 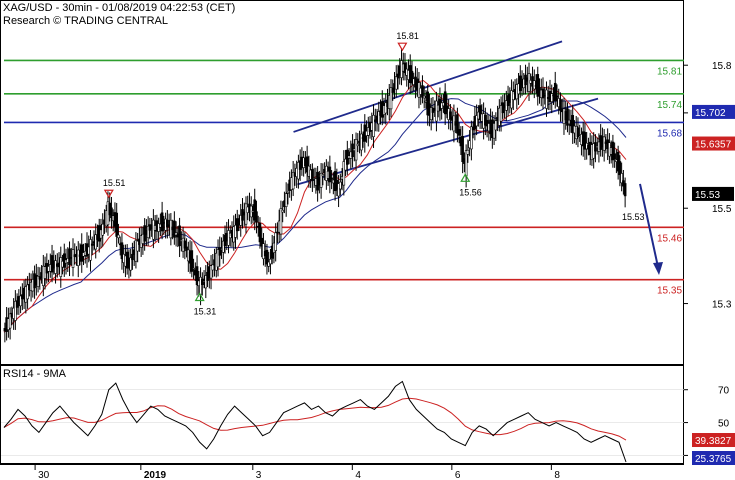 What do you see at coordinates (407, 36) in the screenshot?
I see `high-label: 15.81` at bounding box center [407, 36].